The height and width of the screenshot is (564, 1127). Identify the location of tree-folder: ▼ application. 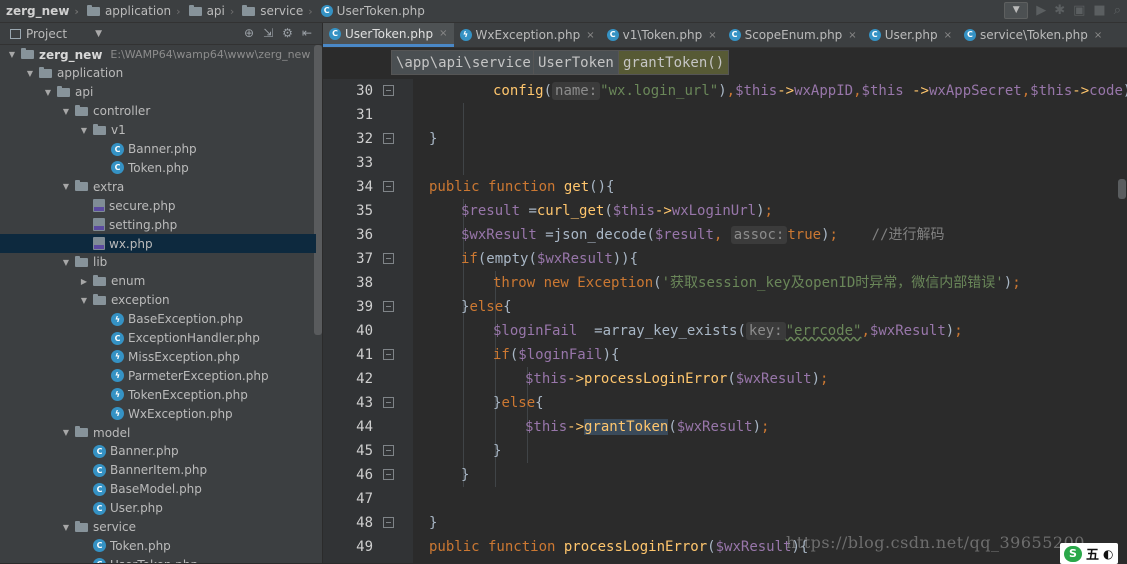
(158, 73).